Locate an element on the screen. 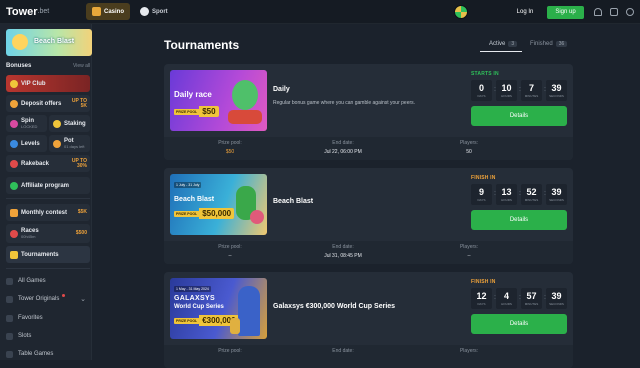 The width and height of the screenshot is (640, 368). sidebar-item-label: Affiliate program is located at coordinates (45, 185).